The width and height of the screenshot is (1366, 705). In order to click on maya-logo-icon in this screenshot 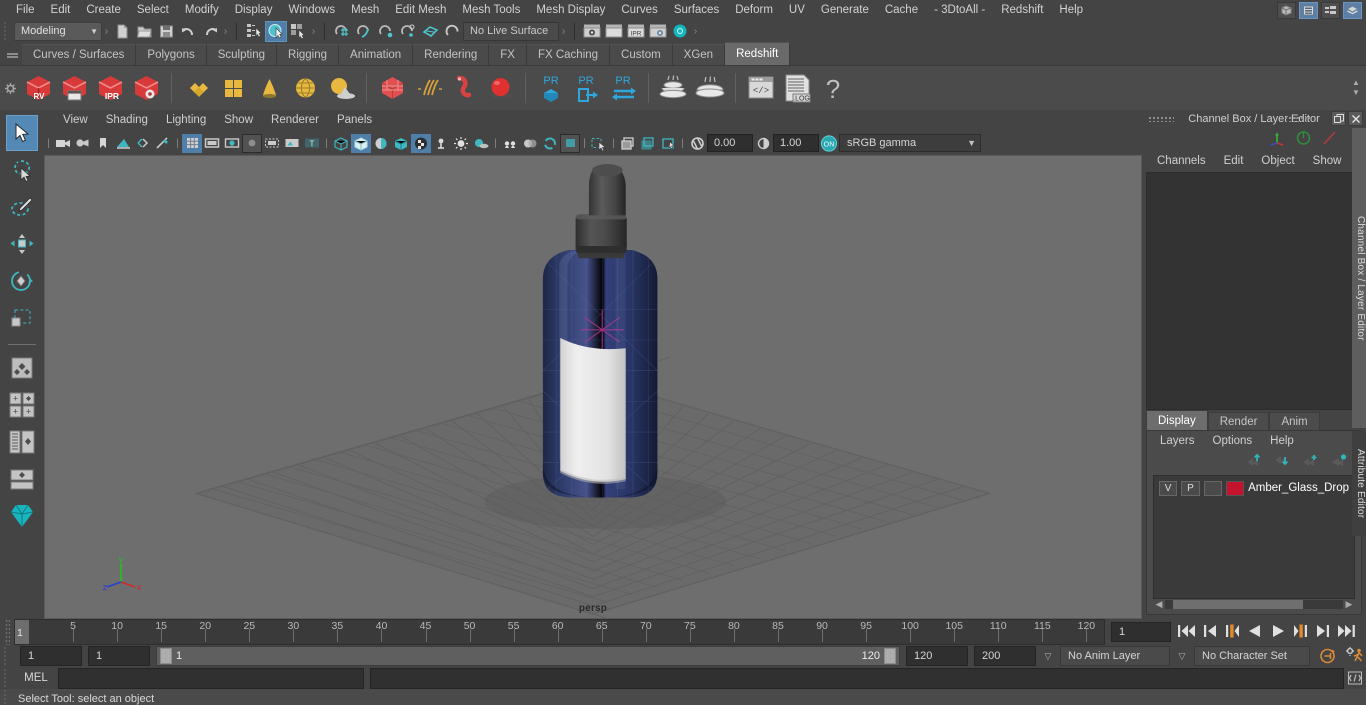, I will do `click(22, 516)`.